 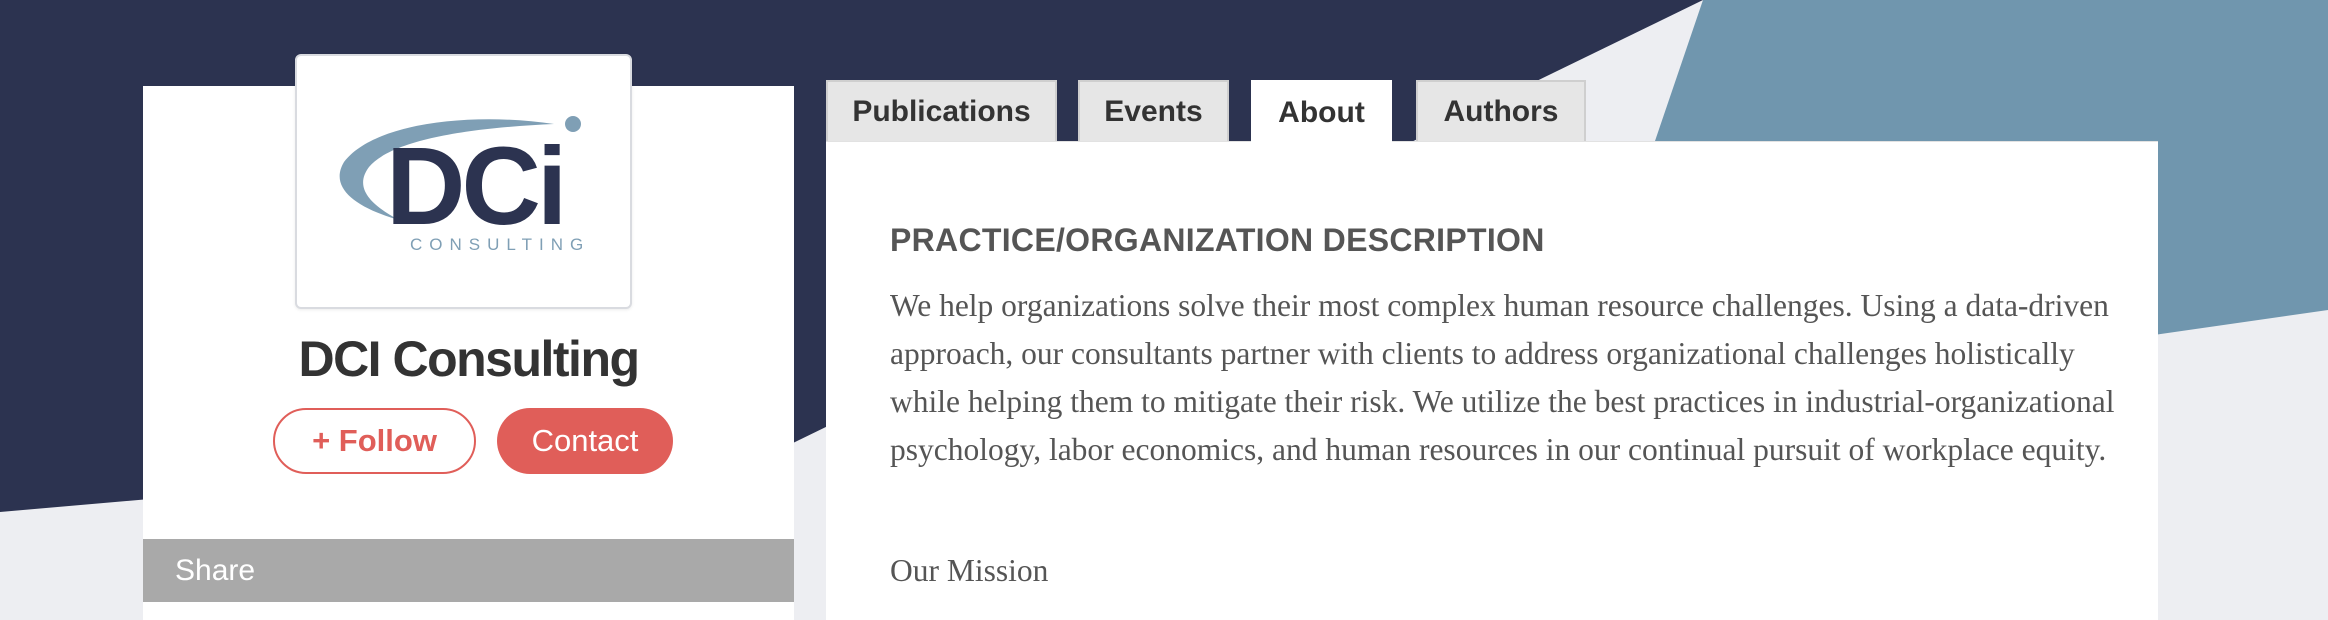 I want to click on section-heading: PRACTICE/ORGANIZATION DESCRIPTION, so click(x=1217, y=240).